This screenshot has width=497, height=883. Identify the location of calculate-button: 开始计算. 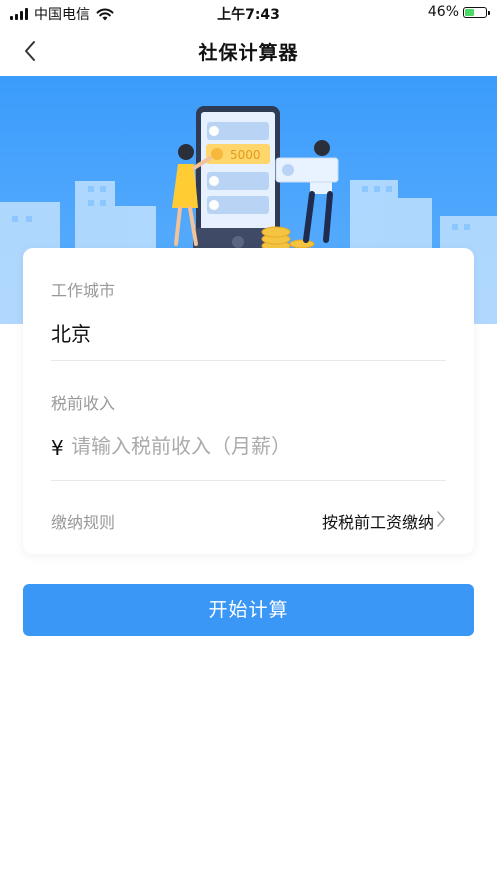
(248, 610).